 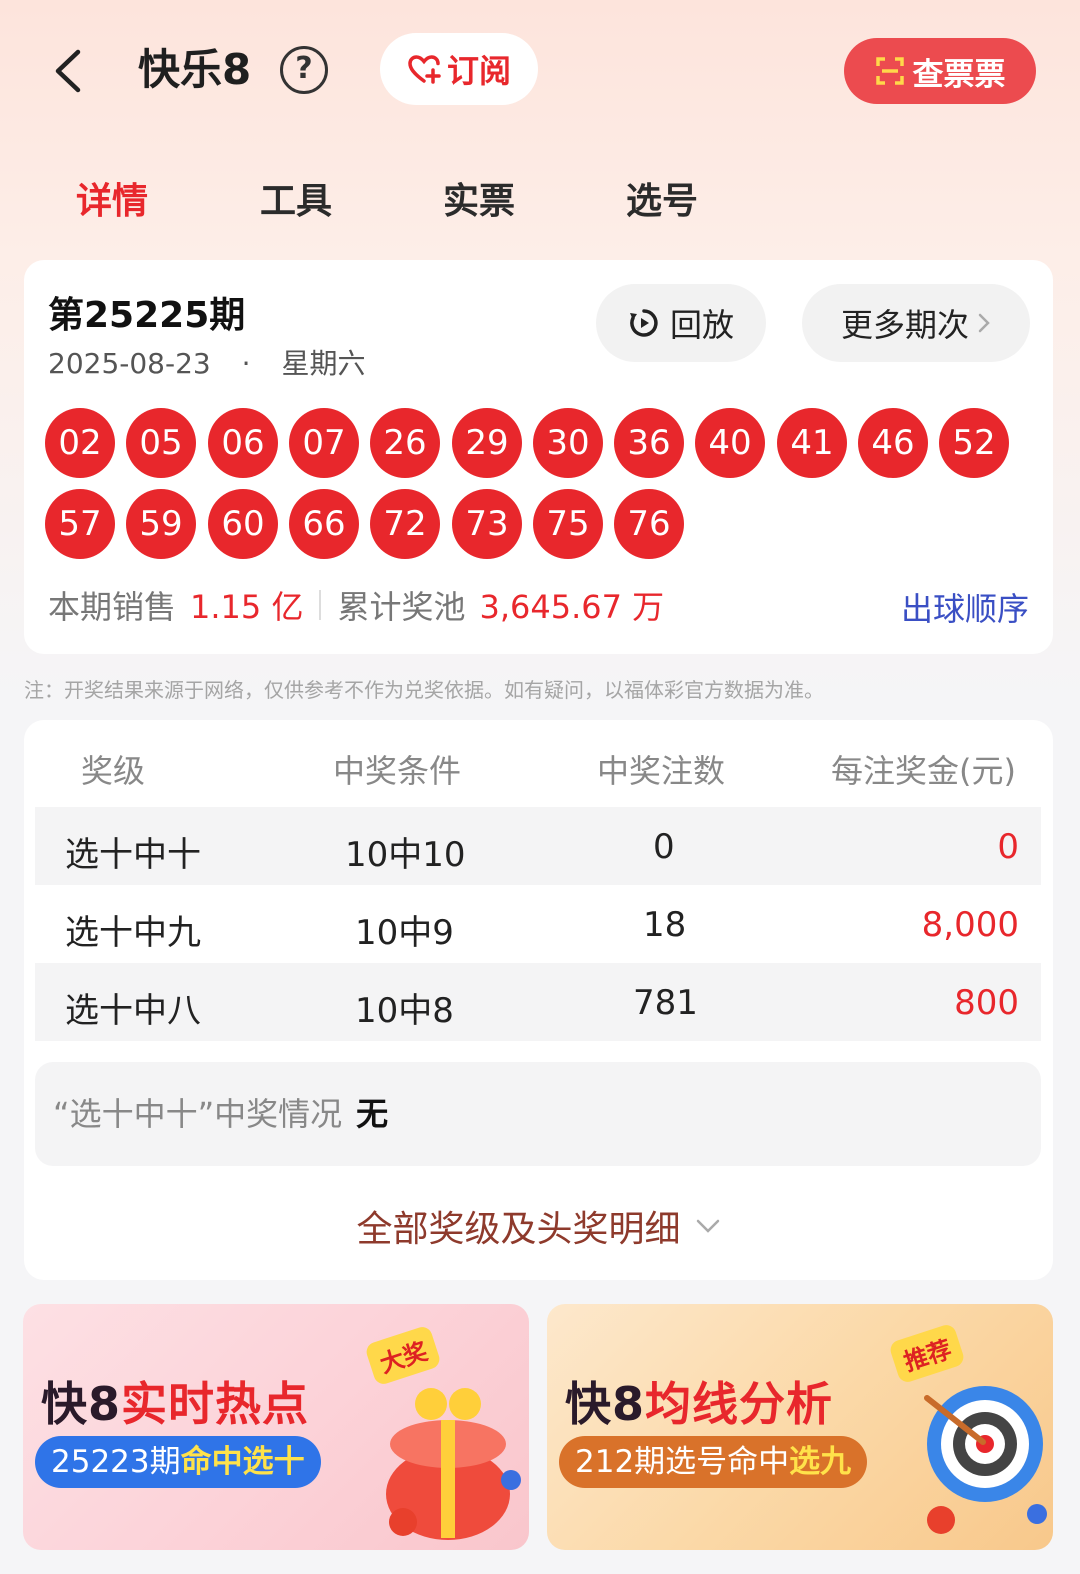 I want to click on number-ball: 59, so click(x=161, y=524).